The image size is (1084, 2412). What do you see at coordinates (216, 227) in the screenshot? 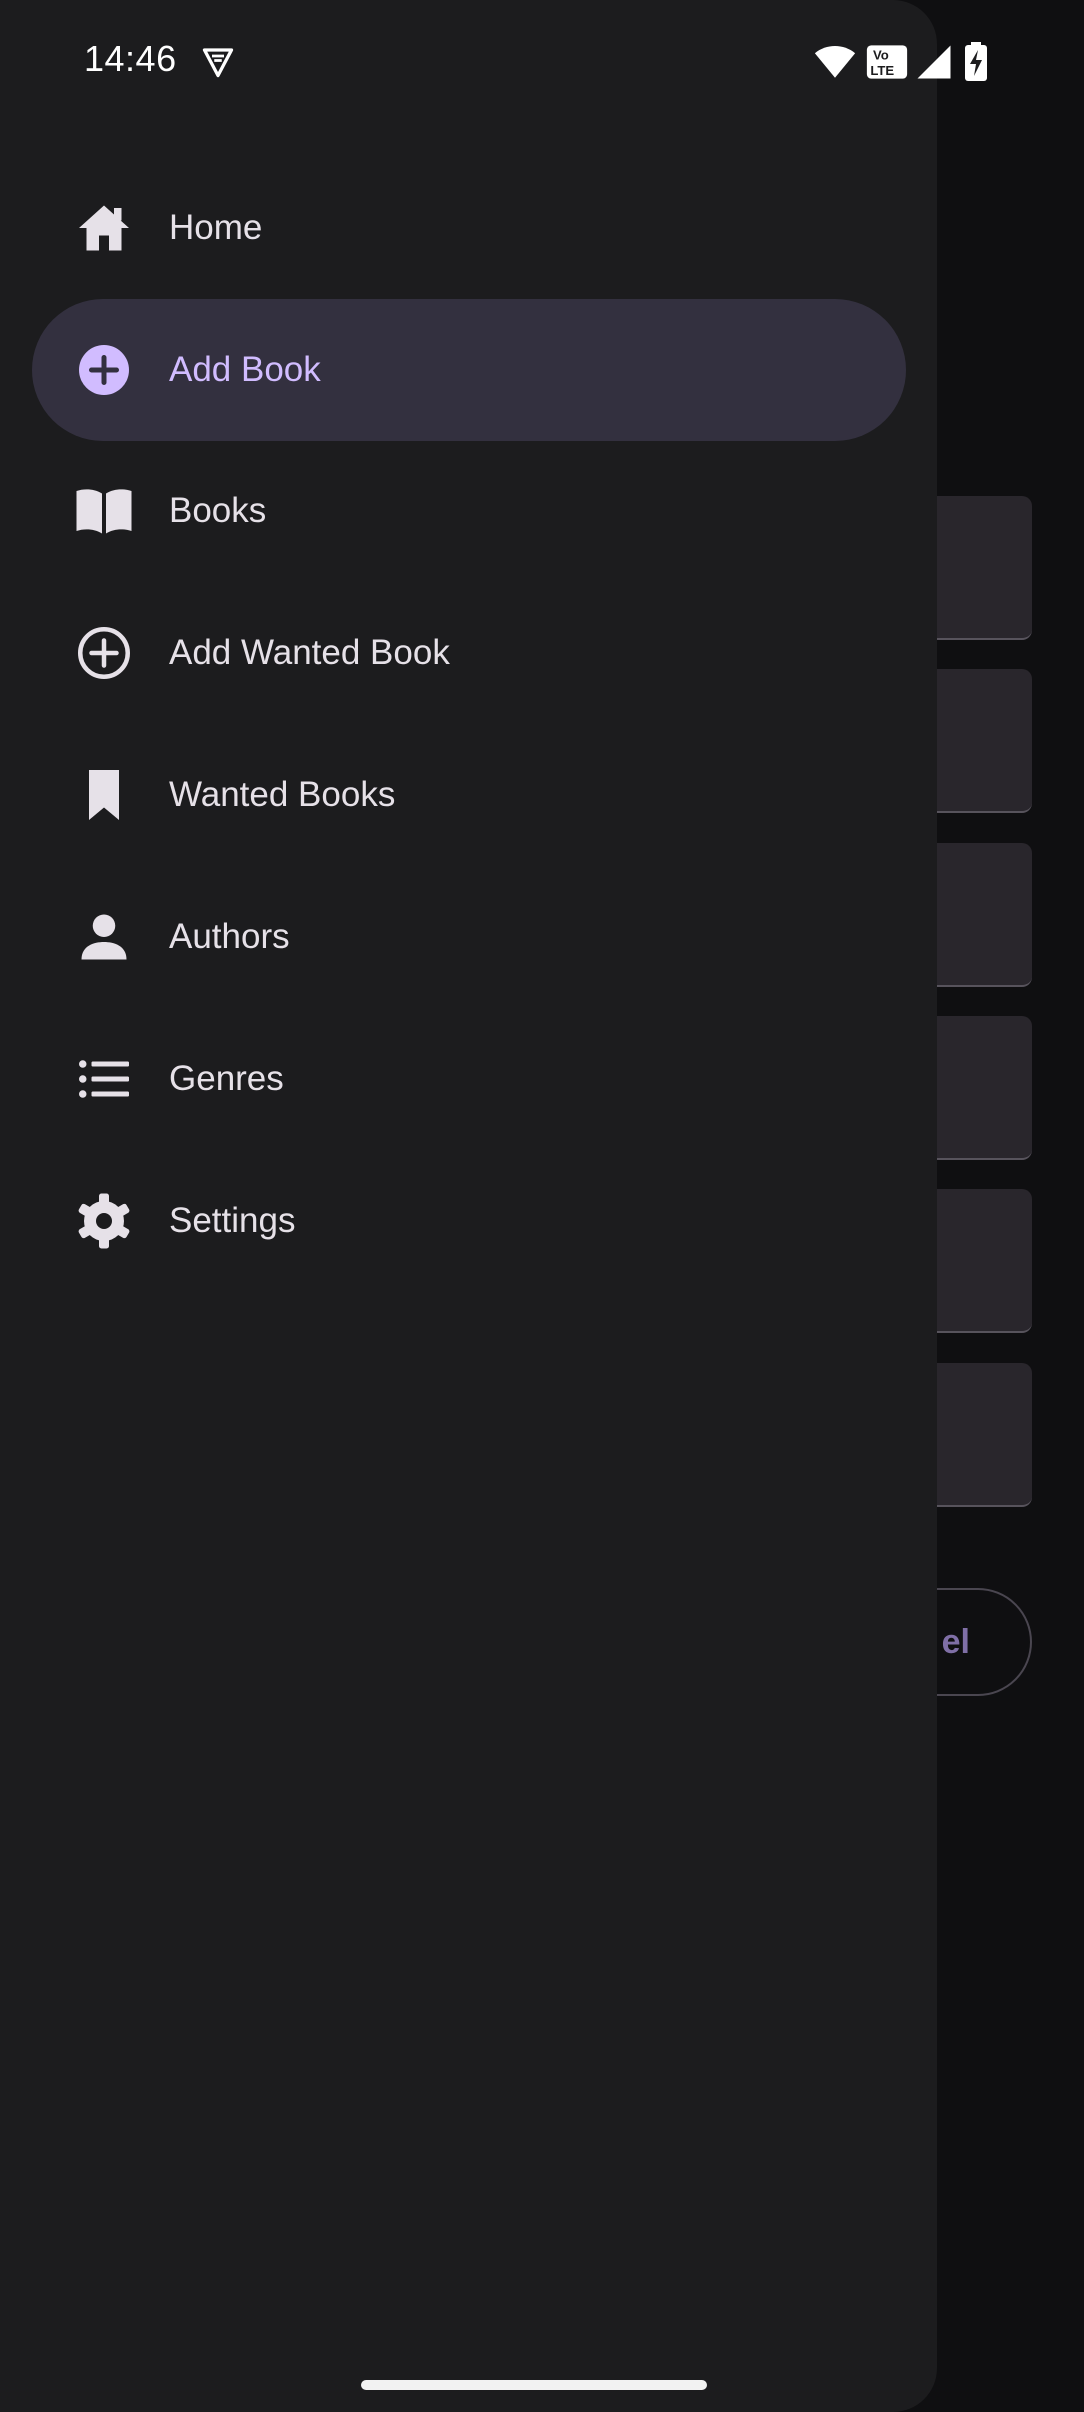
I see `nav-item-label: Home` at bounding box center [216, 227].